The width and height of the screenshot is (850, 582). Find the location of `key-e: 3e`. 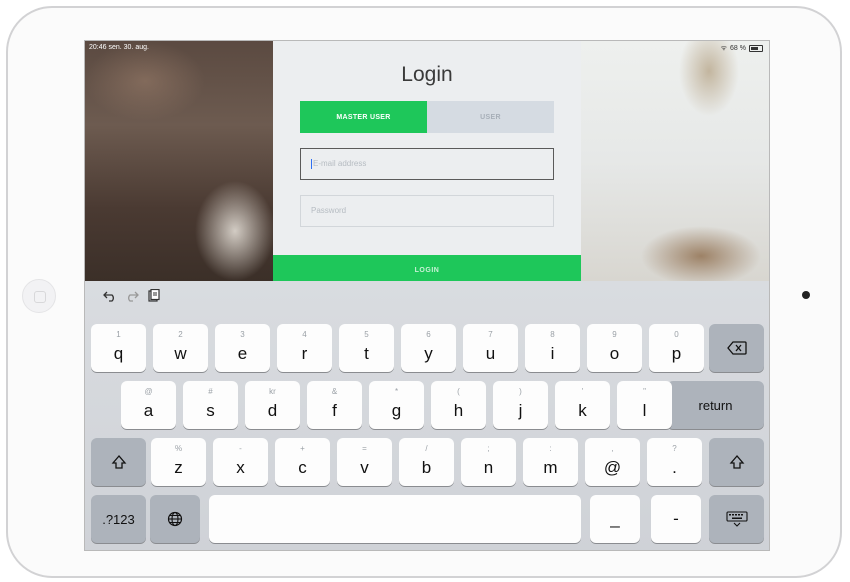

key-e: 3e is located at coordinates (242, 348).